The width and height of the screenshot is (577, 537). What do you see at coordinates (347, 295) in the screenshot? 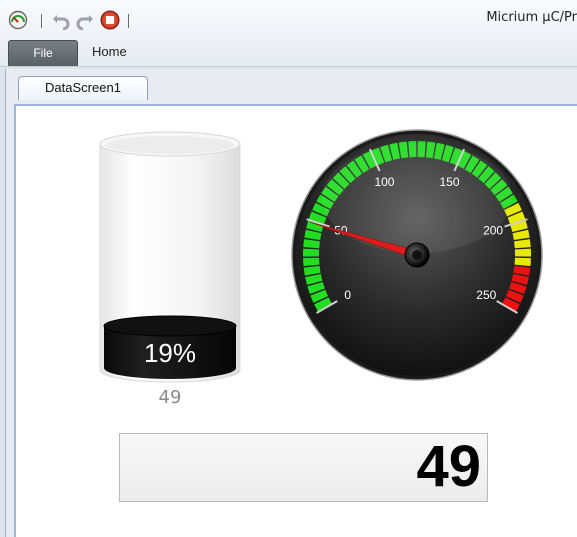
I see `gauge-tick-label: 0` at bounding box center [347, 295].